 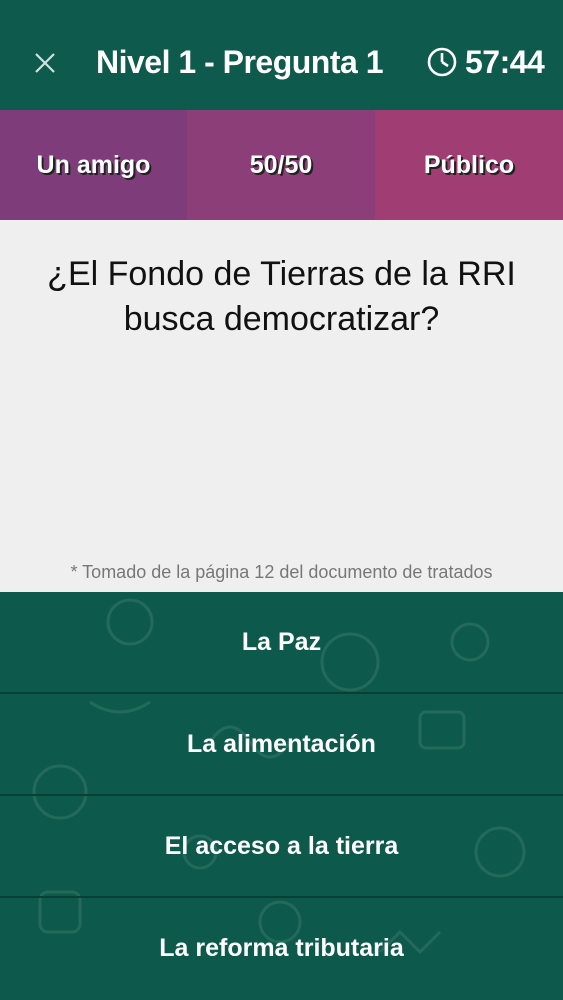 I want to click on answer-option-4: La reforma tributaria, so click(x=281, y=948).